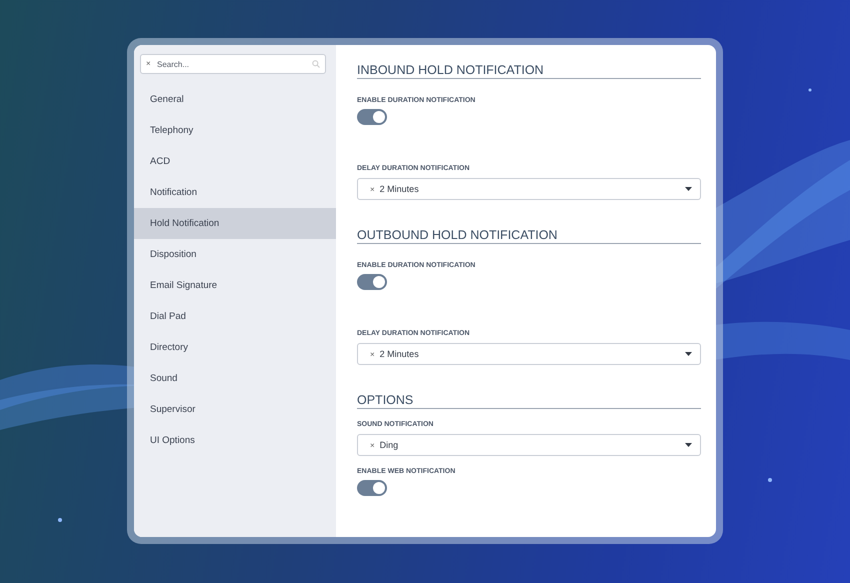 The width and height of the screenshot is (850, 583). I want to click on sidebar-item: Supervisor, so click(235, 409).